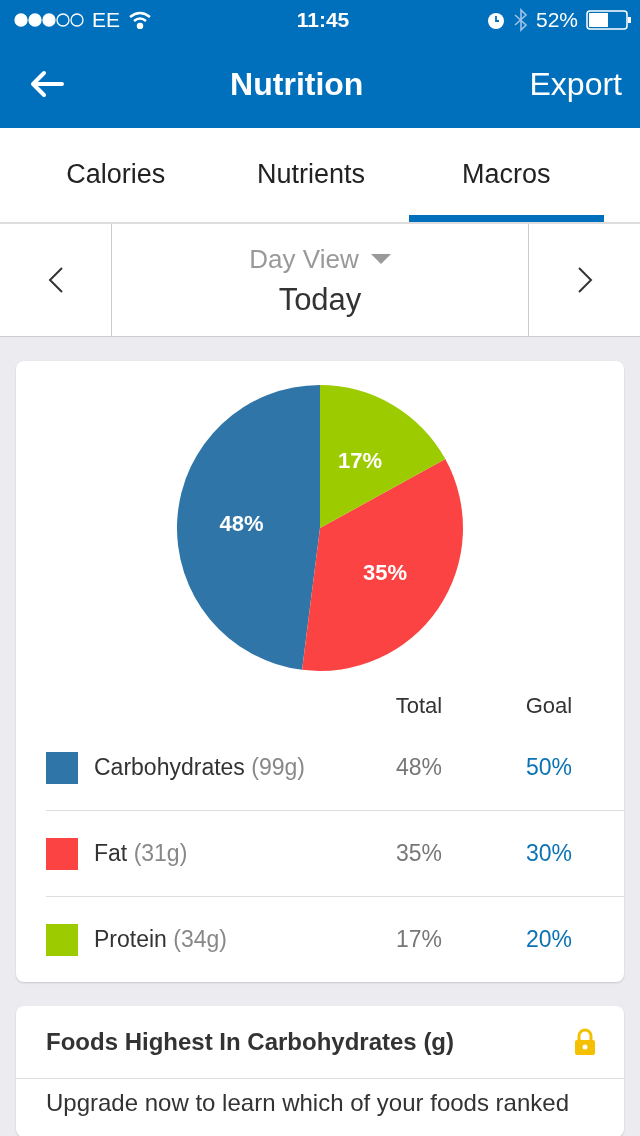 Image resolution: width=640 pixels, height=1136 pixels. Describe the element at coordinates (418, 853) in the screenshot. I see `total-percent: 35%` at that location.